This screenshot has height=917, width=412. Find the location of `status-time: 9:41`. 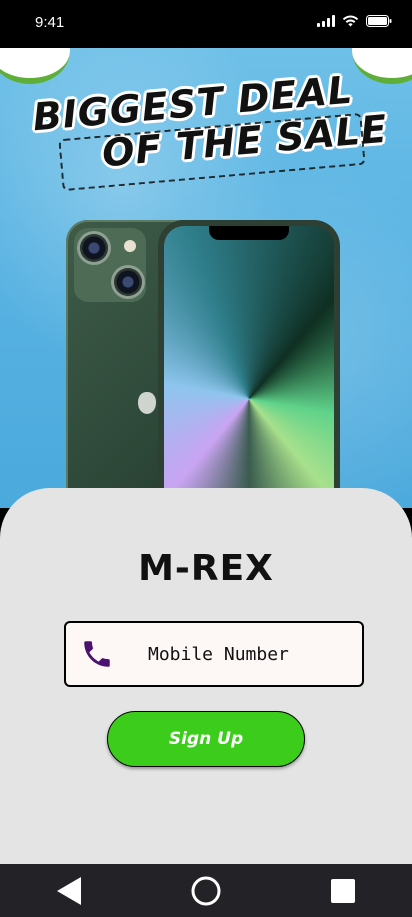

status-time: 9:41 is located at coordinates (50, 22).